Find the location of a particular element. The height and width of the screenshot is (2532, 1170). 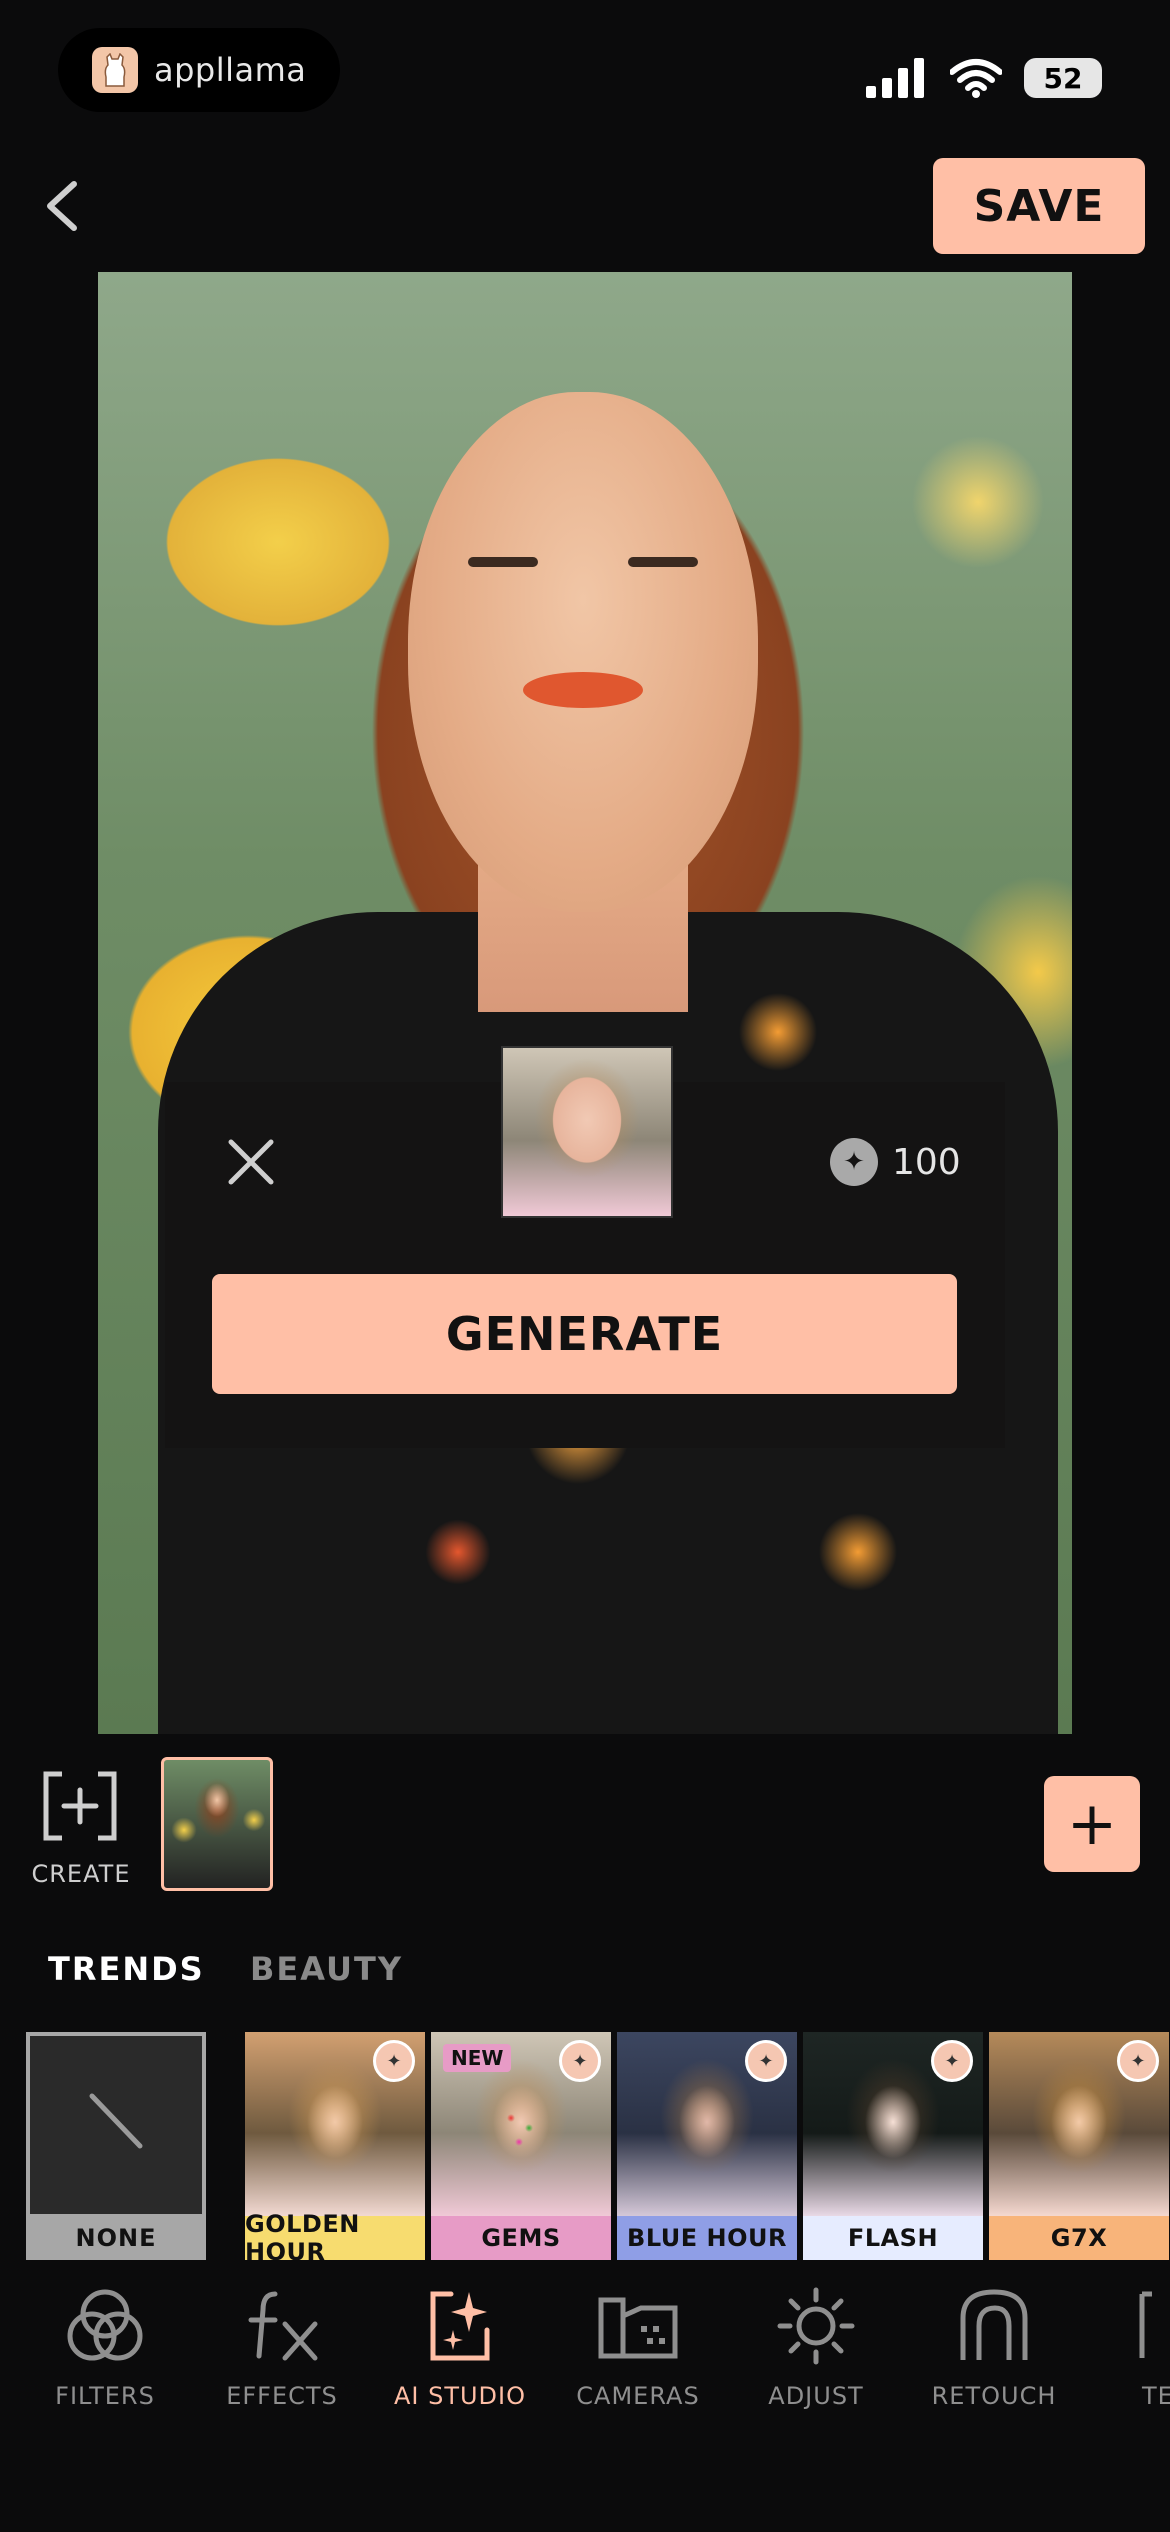

app-badge: appllama is located at coordinates (199, 70).